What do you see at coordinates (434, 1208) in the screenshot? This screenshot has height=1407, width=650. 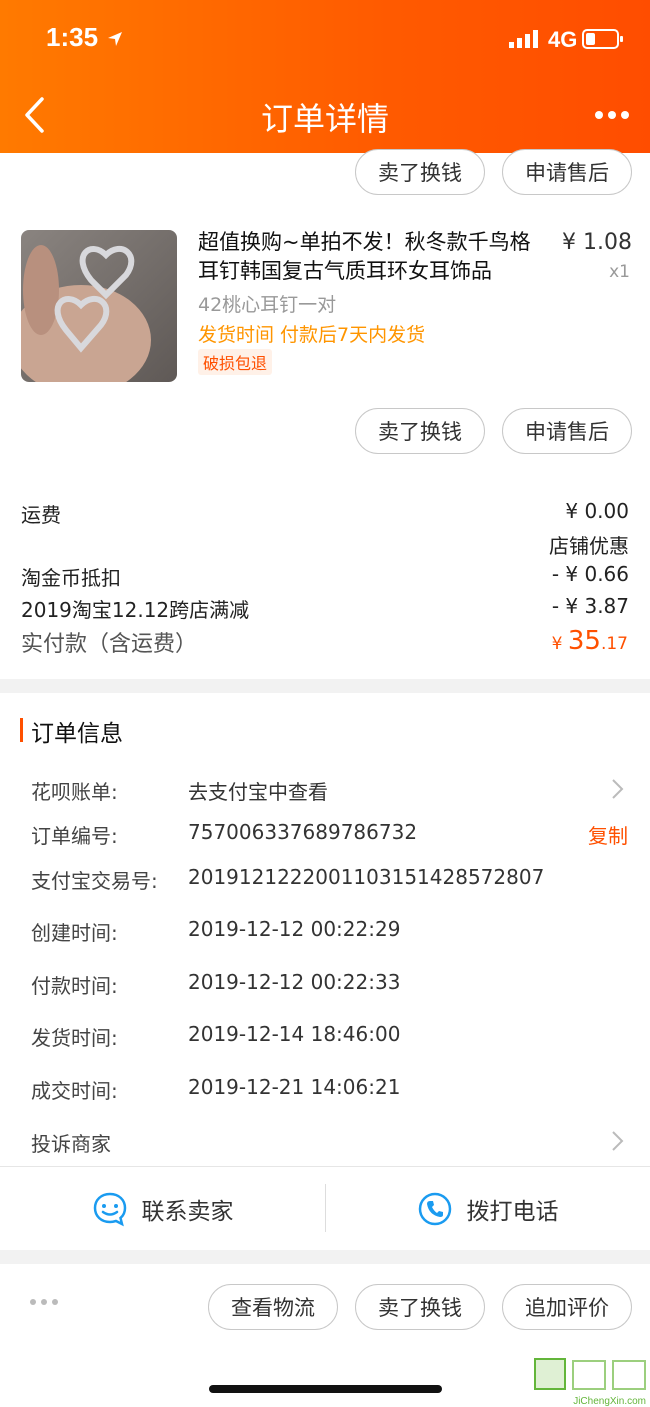 I see `phone-icon` at bounding box center [434, 1208].